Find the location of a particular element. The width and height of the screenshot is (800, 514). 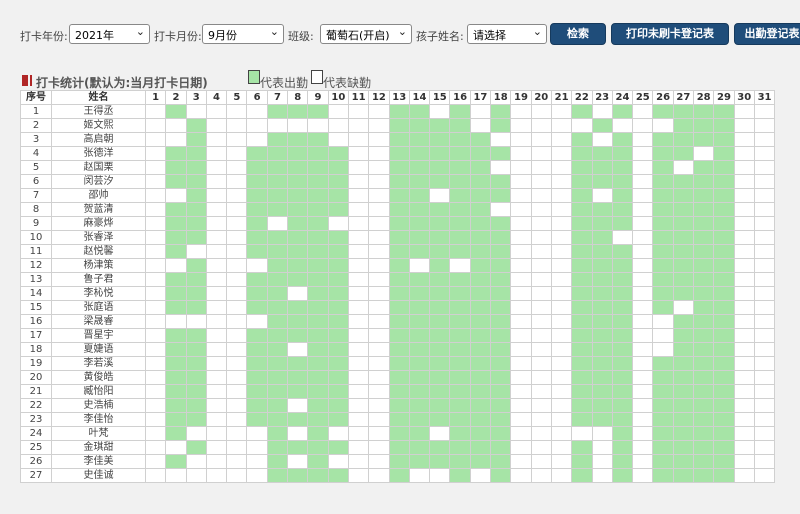

attendance-register-button: 出勤登记表 is located at coordinates (767, 34).